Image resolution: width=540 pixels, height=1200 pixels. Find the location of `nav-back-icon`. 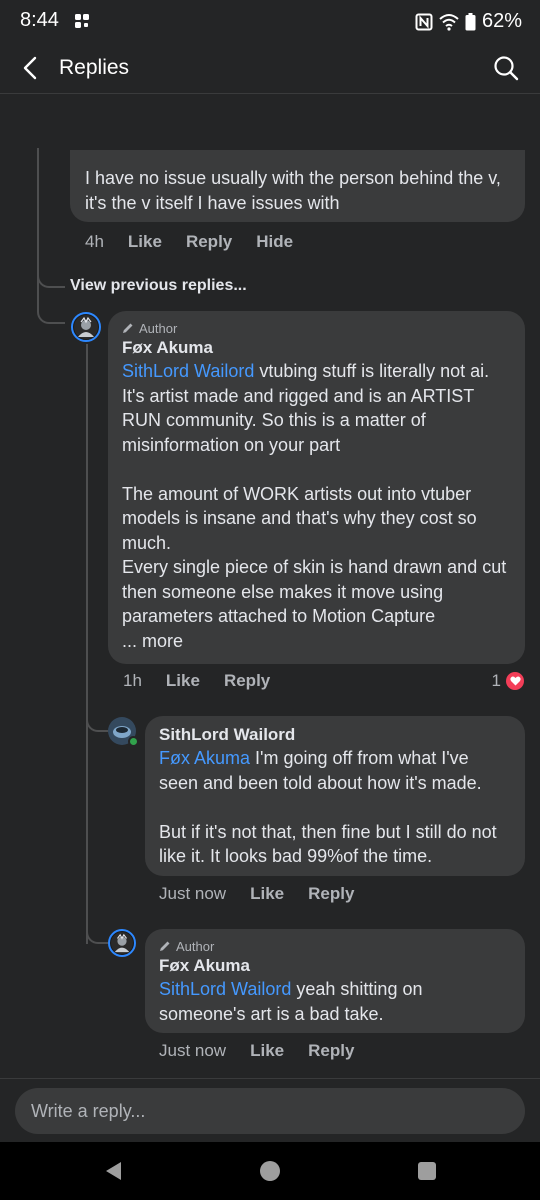

nav-back-icon is located at coordinates (114, 1171).